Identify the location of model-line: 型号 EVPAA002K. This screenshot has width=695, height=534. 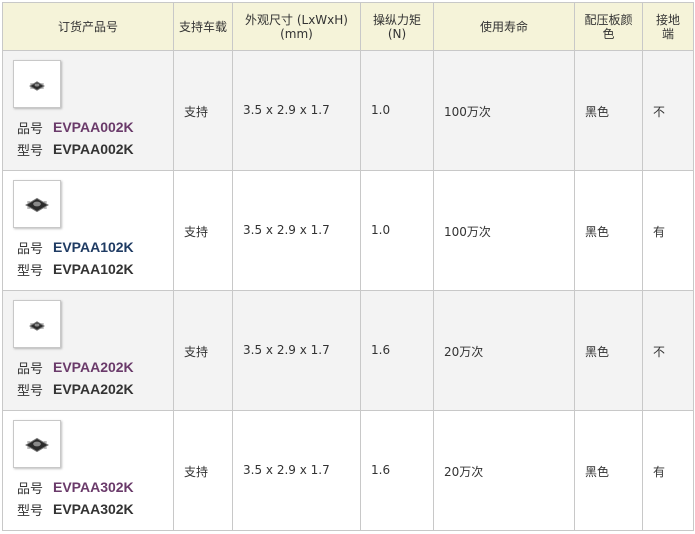
(95, 149).